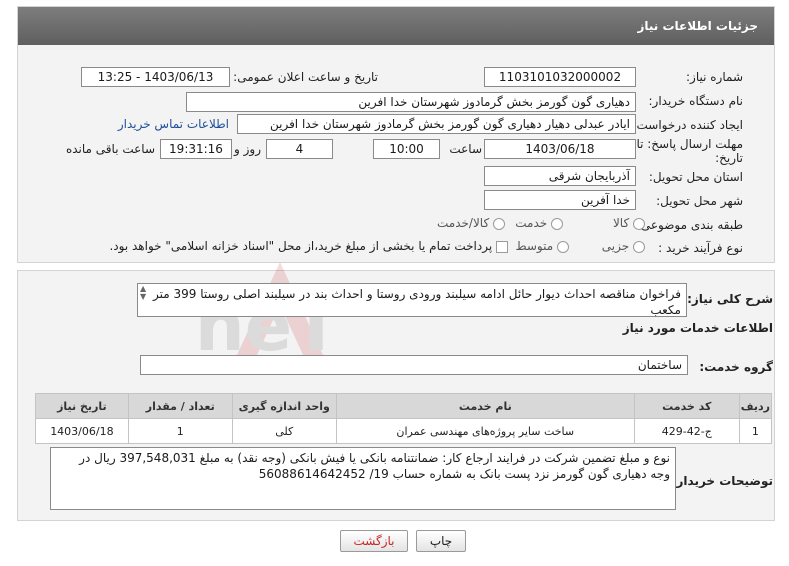 This screenshot has height=566, width=789. Describe the element at coordinates (531, 223) in the screenshot. I see `category-service-text: خدمت` at that location.